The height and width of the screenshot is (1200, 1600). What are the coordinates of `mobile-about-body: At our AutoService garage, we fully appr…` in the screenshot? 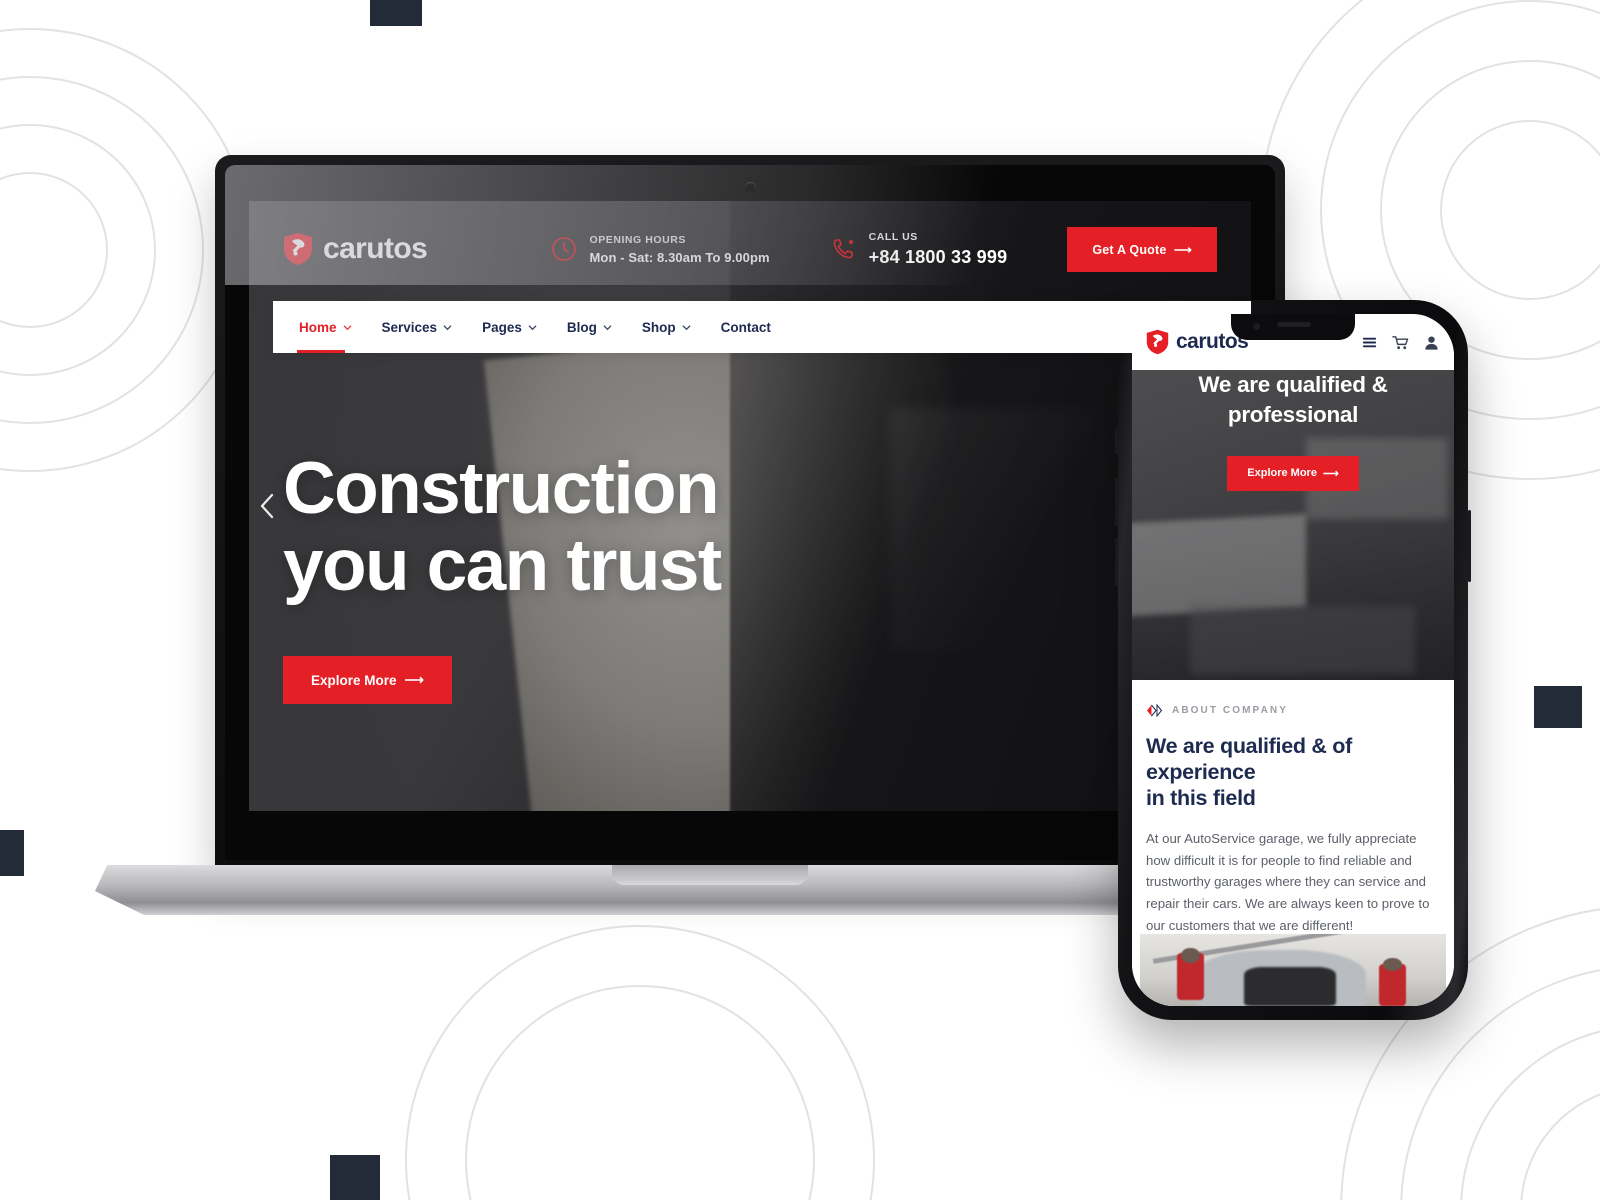 It's located at (1288, 882).